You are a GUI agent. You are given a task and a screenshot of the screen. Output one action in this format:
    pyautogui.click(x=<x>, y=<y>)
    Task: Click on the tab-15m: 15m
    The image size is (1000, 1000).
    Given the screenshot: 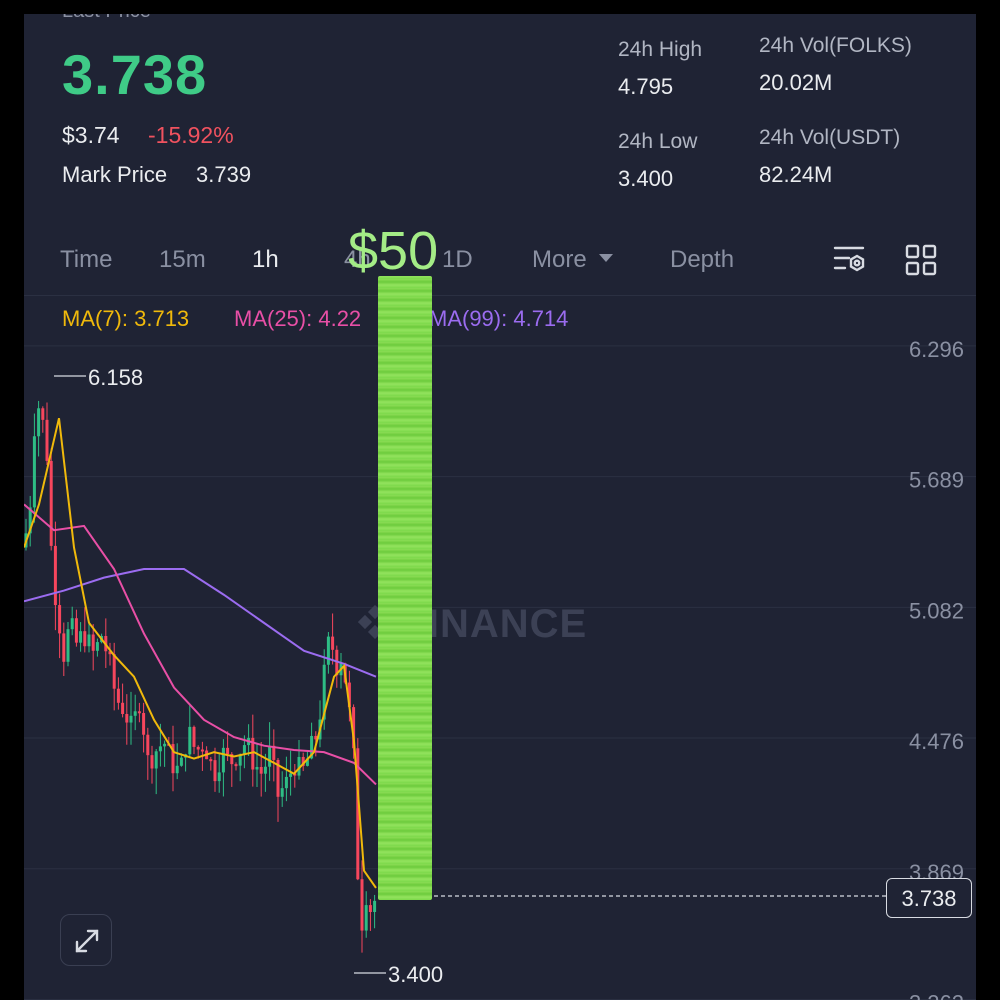 What is the action you would take?
    pyautogui.click(x=182, y=260)
    